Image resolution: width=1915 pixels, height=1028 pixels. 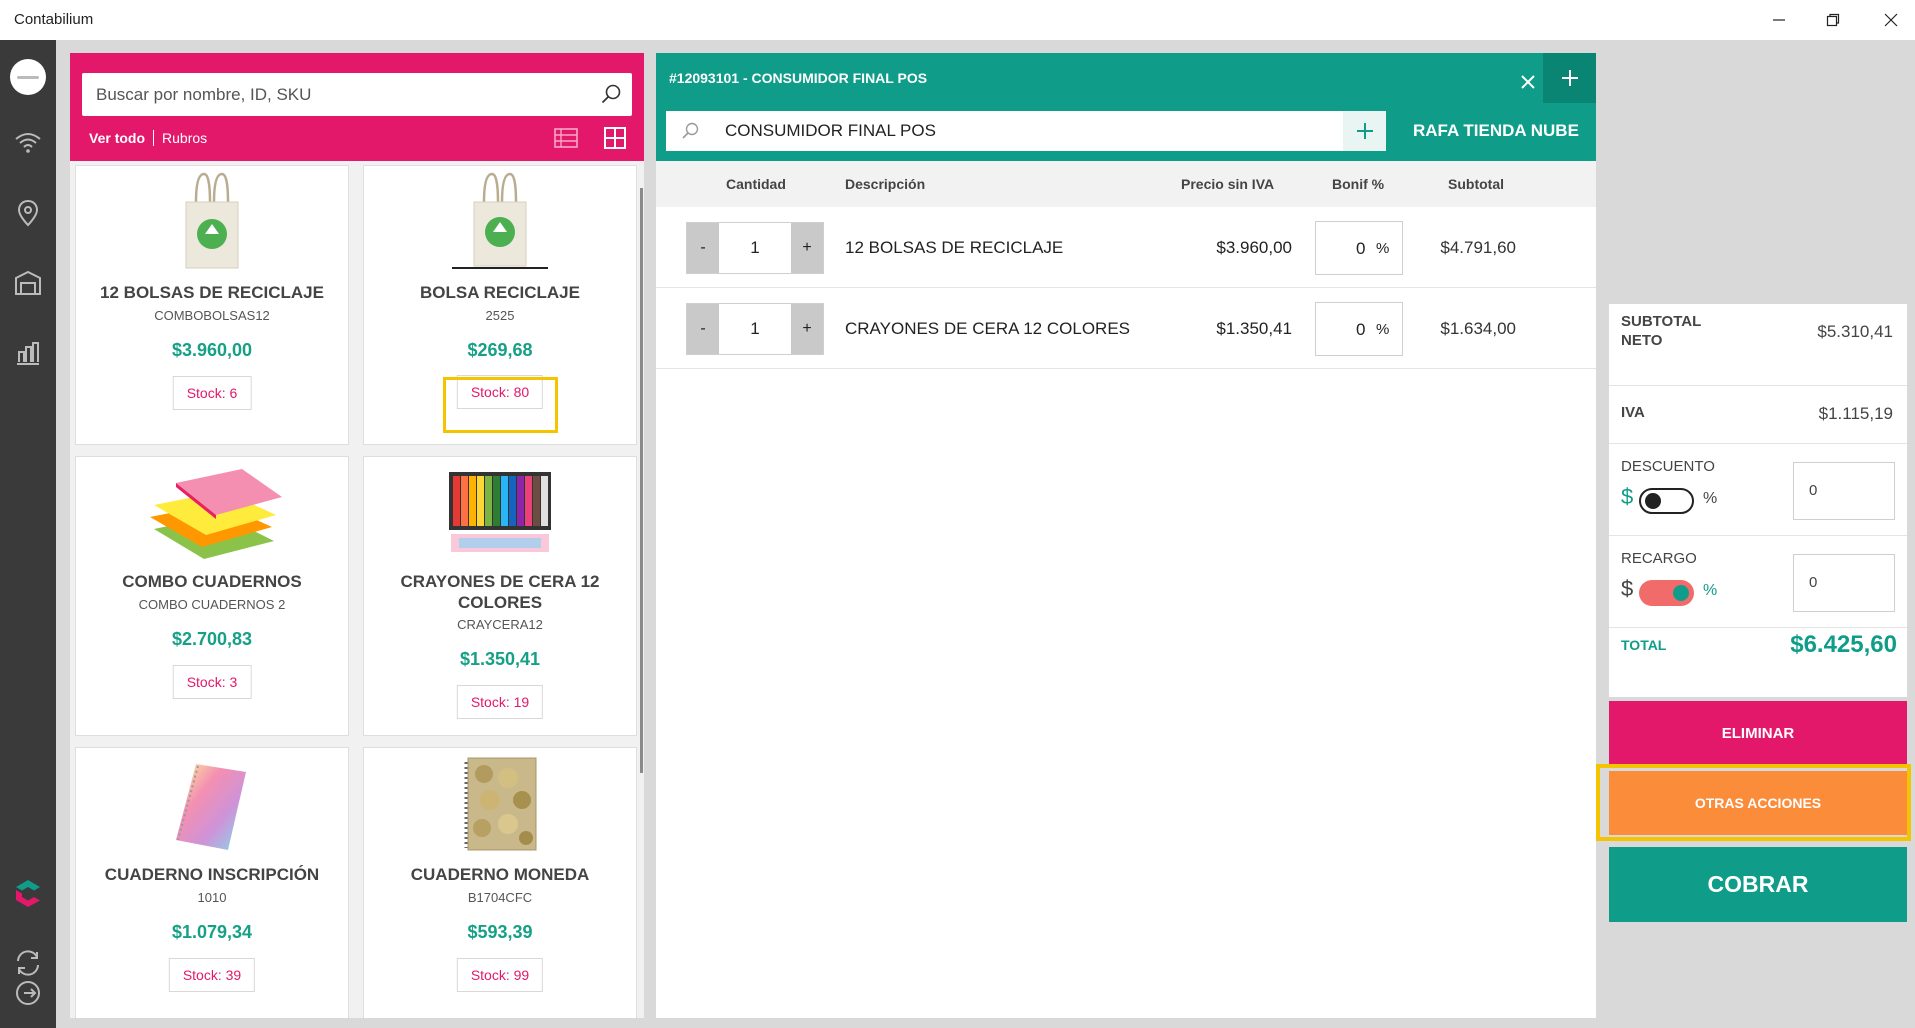 What do you see at coordinates (500, 874) in the screenshot?
I see `product-name: CUADERNO MONEDA` at bounding box center [500, 874].